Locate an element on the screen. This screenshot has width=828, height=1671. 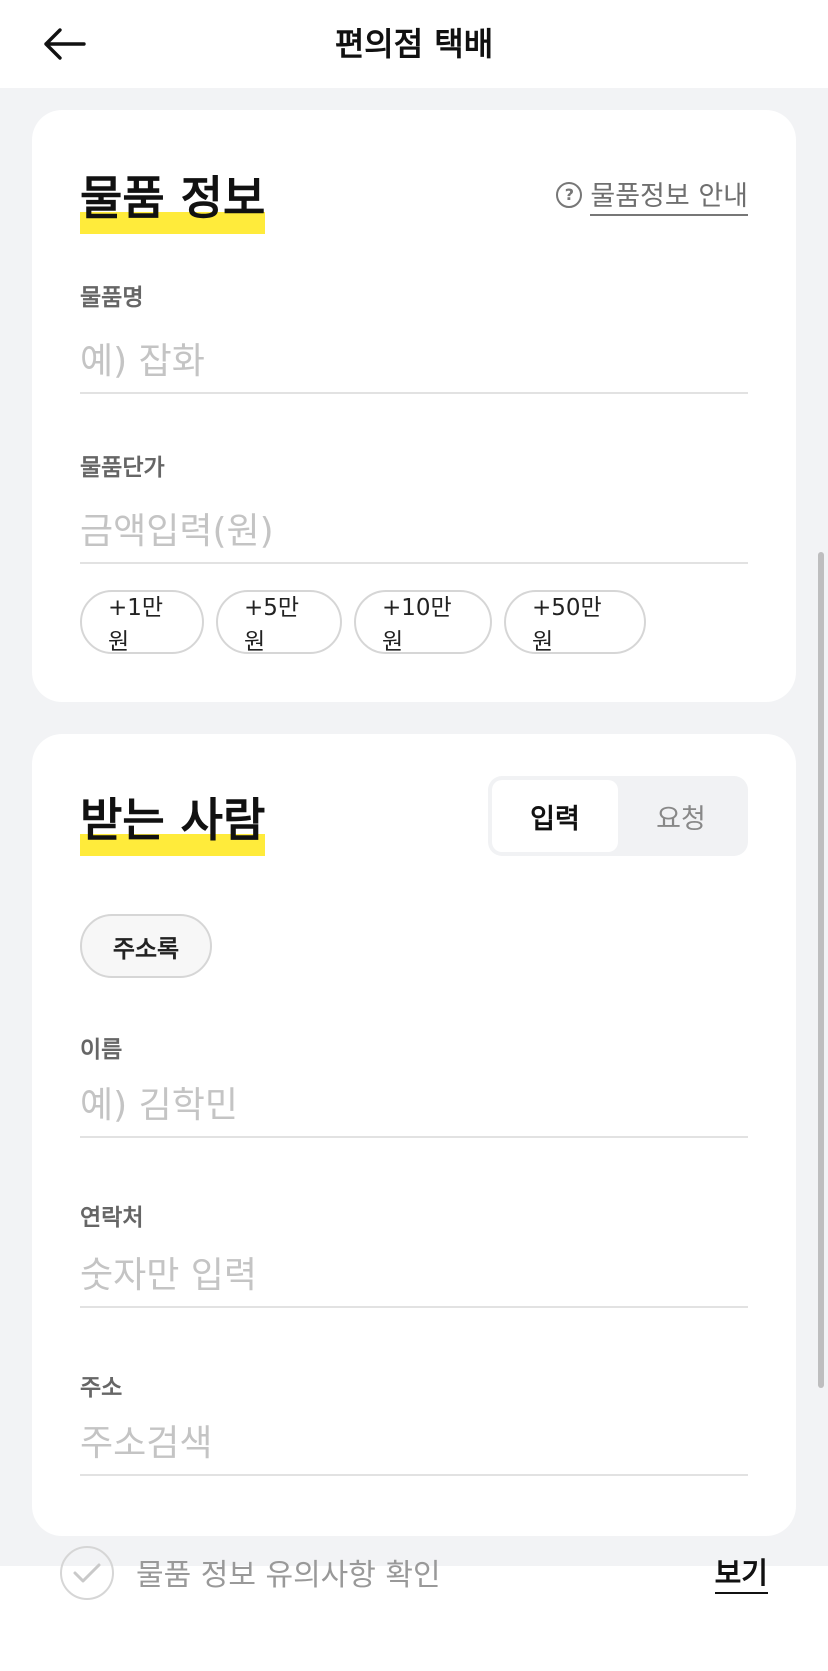
item-name-label: 물품명 is located at coordinates (112, 298).